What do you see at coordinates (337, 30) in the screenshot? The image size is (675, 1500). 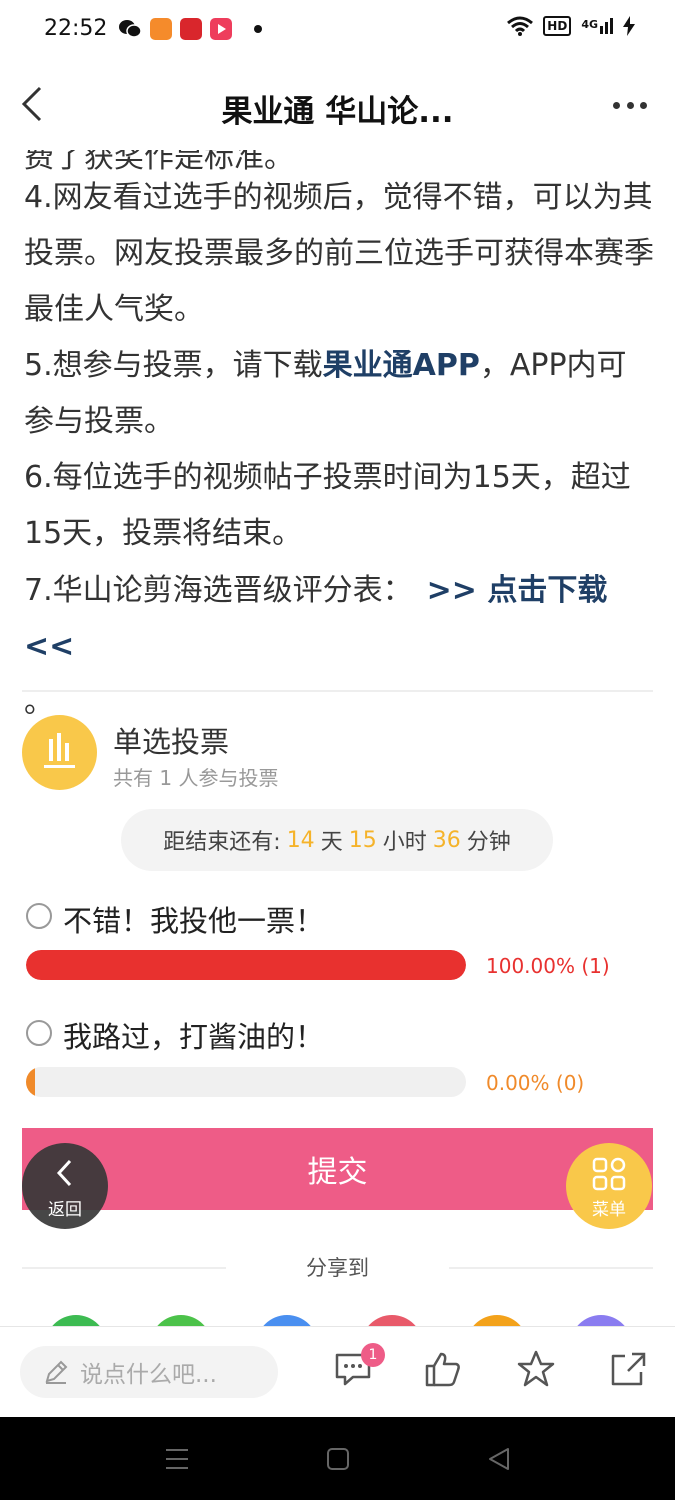 I see `status-bar: 22:52 HD 4G` at bounding box center [337, 30].